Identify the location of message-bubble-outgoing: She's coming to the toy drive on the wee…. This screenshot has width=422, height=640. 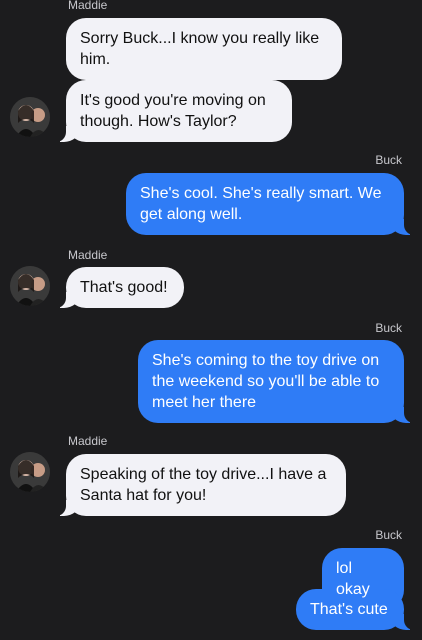
(276, 381).